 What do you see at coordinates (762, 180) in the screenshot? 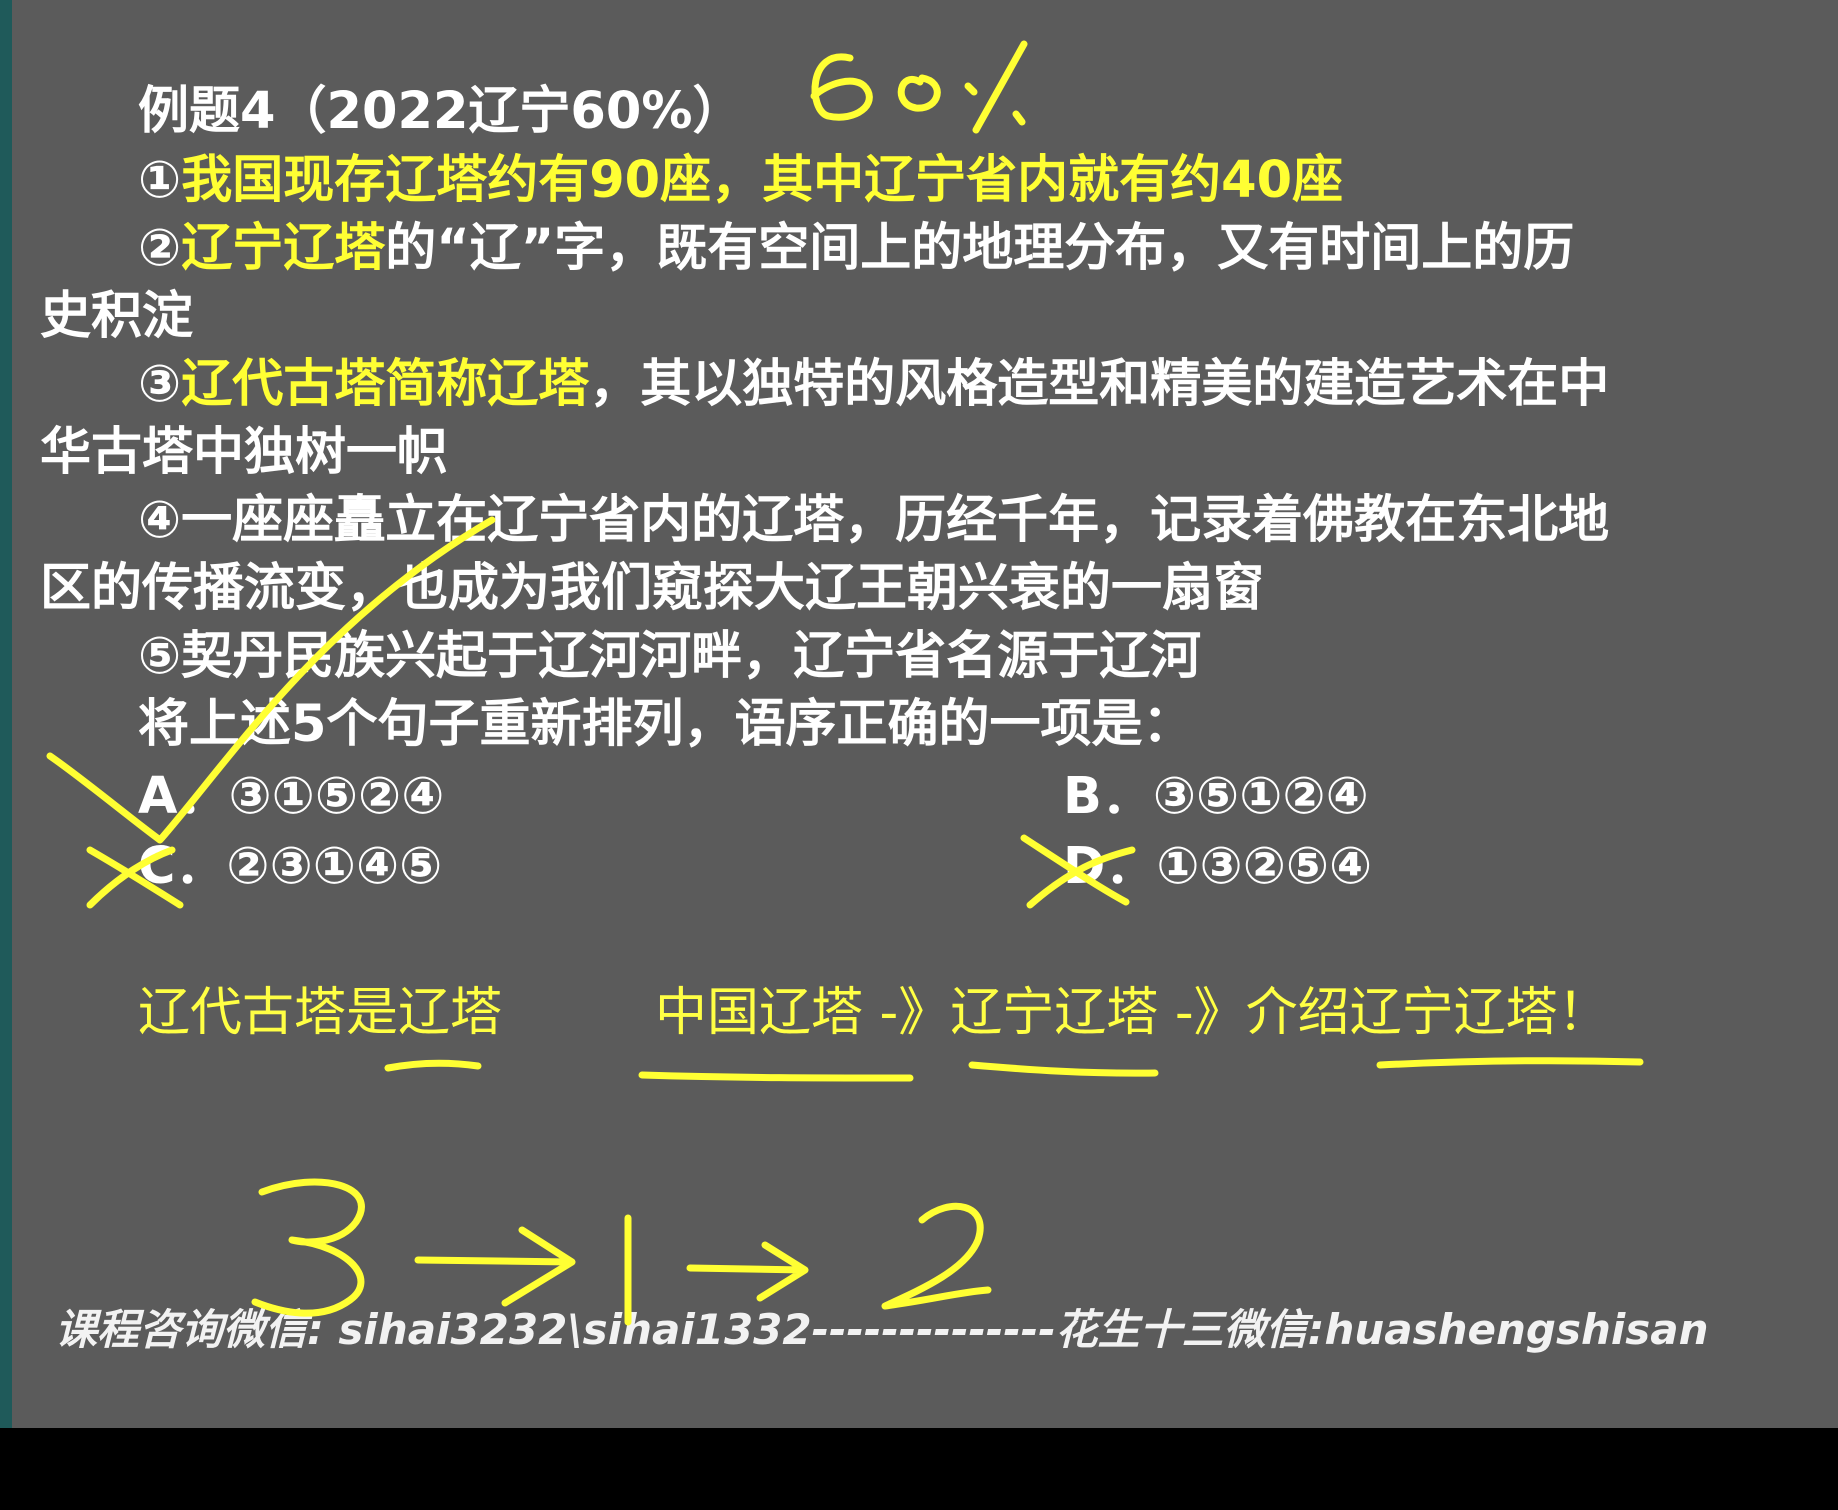
I see `sentence-1-highlight: 我国现存辽塔约有90座，其中辽宁省内就有约40座` at bounding box center [762, 180].